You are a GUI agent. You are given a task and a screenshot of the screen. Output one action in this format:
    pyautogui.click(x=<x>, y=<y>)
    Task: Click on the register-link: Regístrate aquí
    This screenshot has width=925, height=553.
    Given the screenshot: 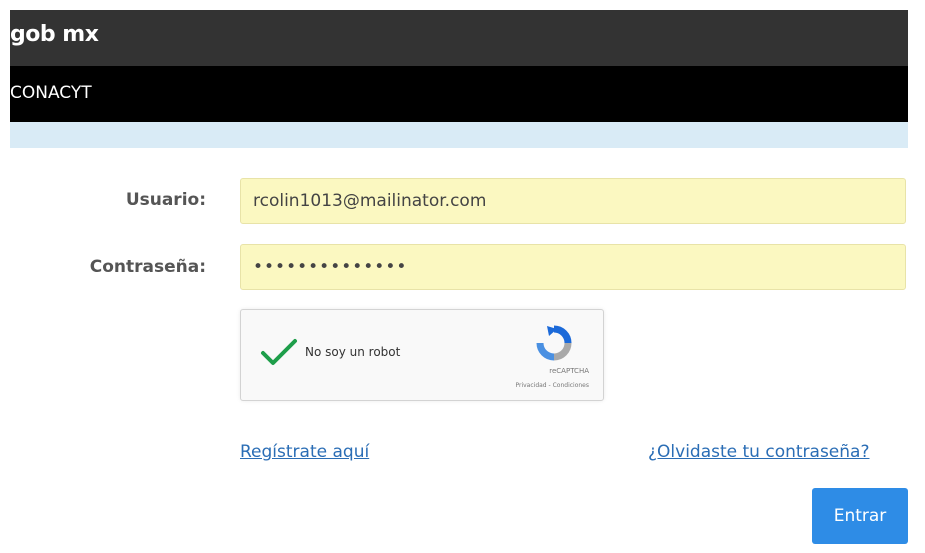 What is the action you would take?
    pyautogui.click(x=304, y=452)
    